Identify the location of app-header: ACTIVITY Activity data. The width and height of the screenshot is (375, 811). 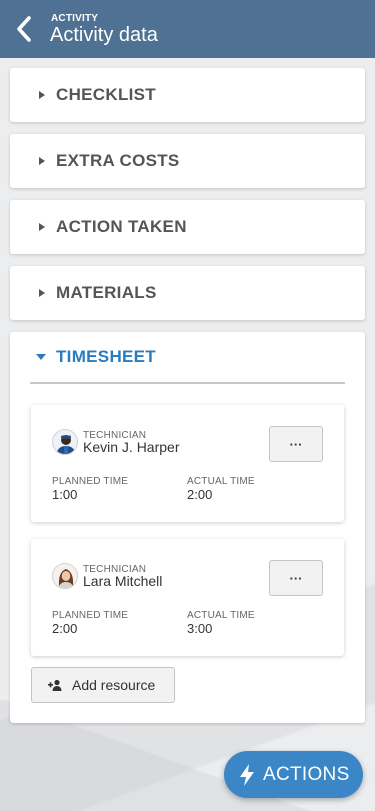
(187, 29).